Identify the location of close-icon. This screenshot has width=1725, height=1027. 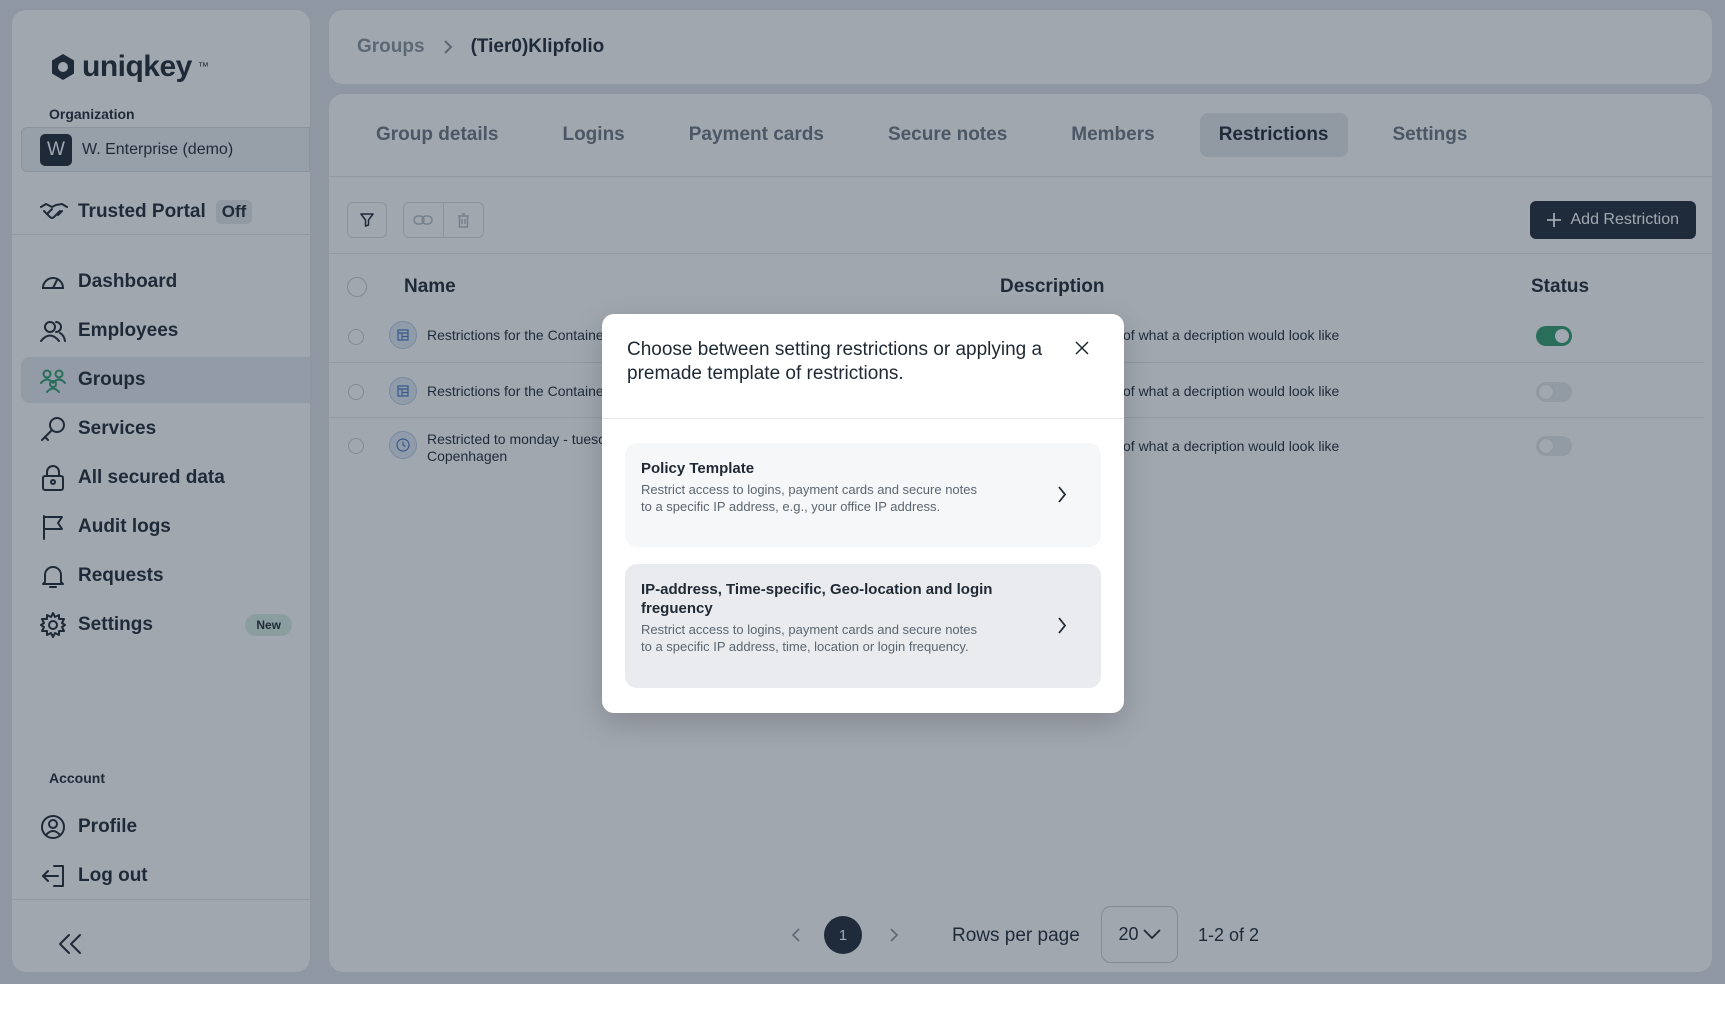
(1082, 348).